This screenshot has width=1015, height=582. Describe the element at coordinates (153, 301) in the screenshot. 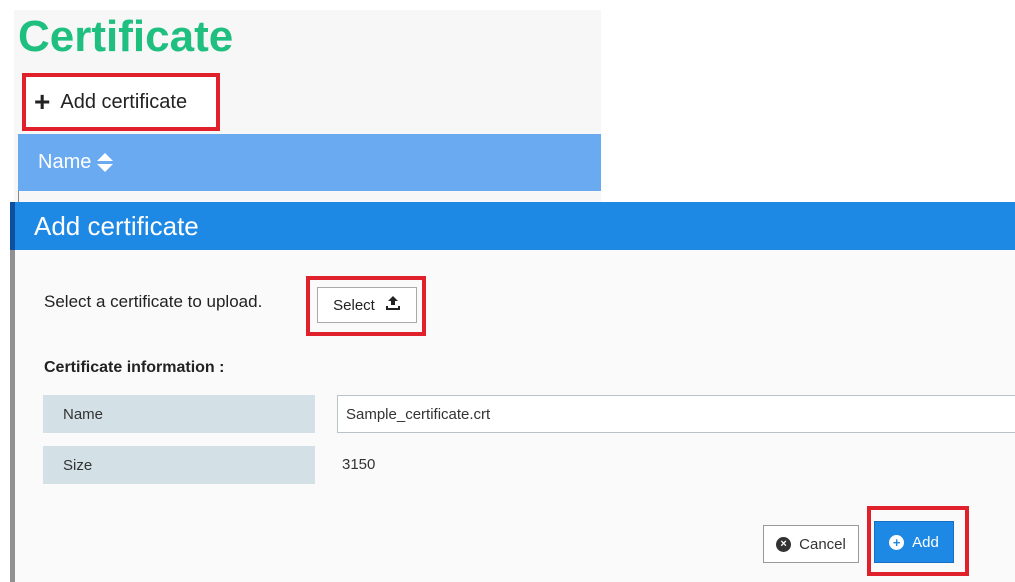

I see `select-prompt: Select a certificate to upload.` at that location.